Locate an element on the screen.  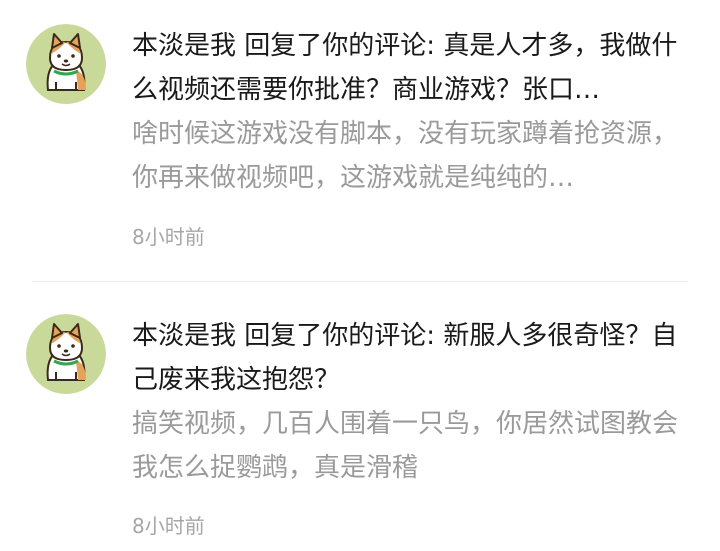
reply-text: 本淡是我 回复了你的评论: 新服人多很奇怪？自己废来我这抱怨？ is located at coordinates (408, 358).